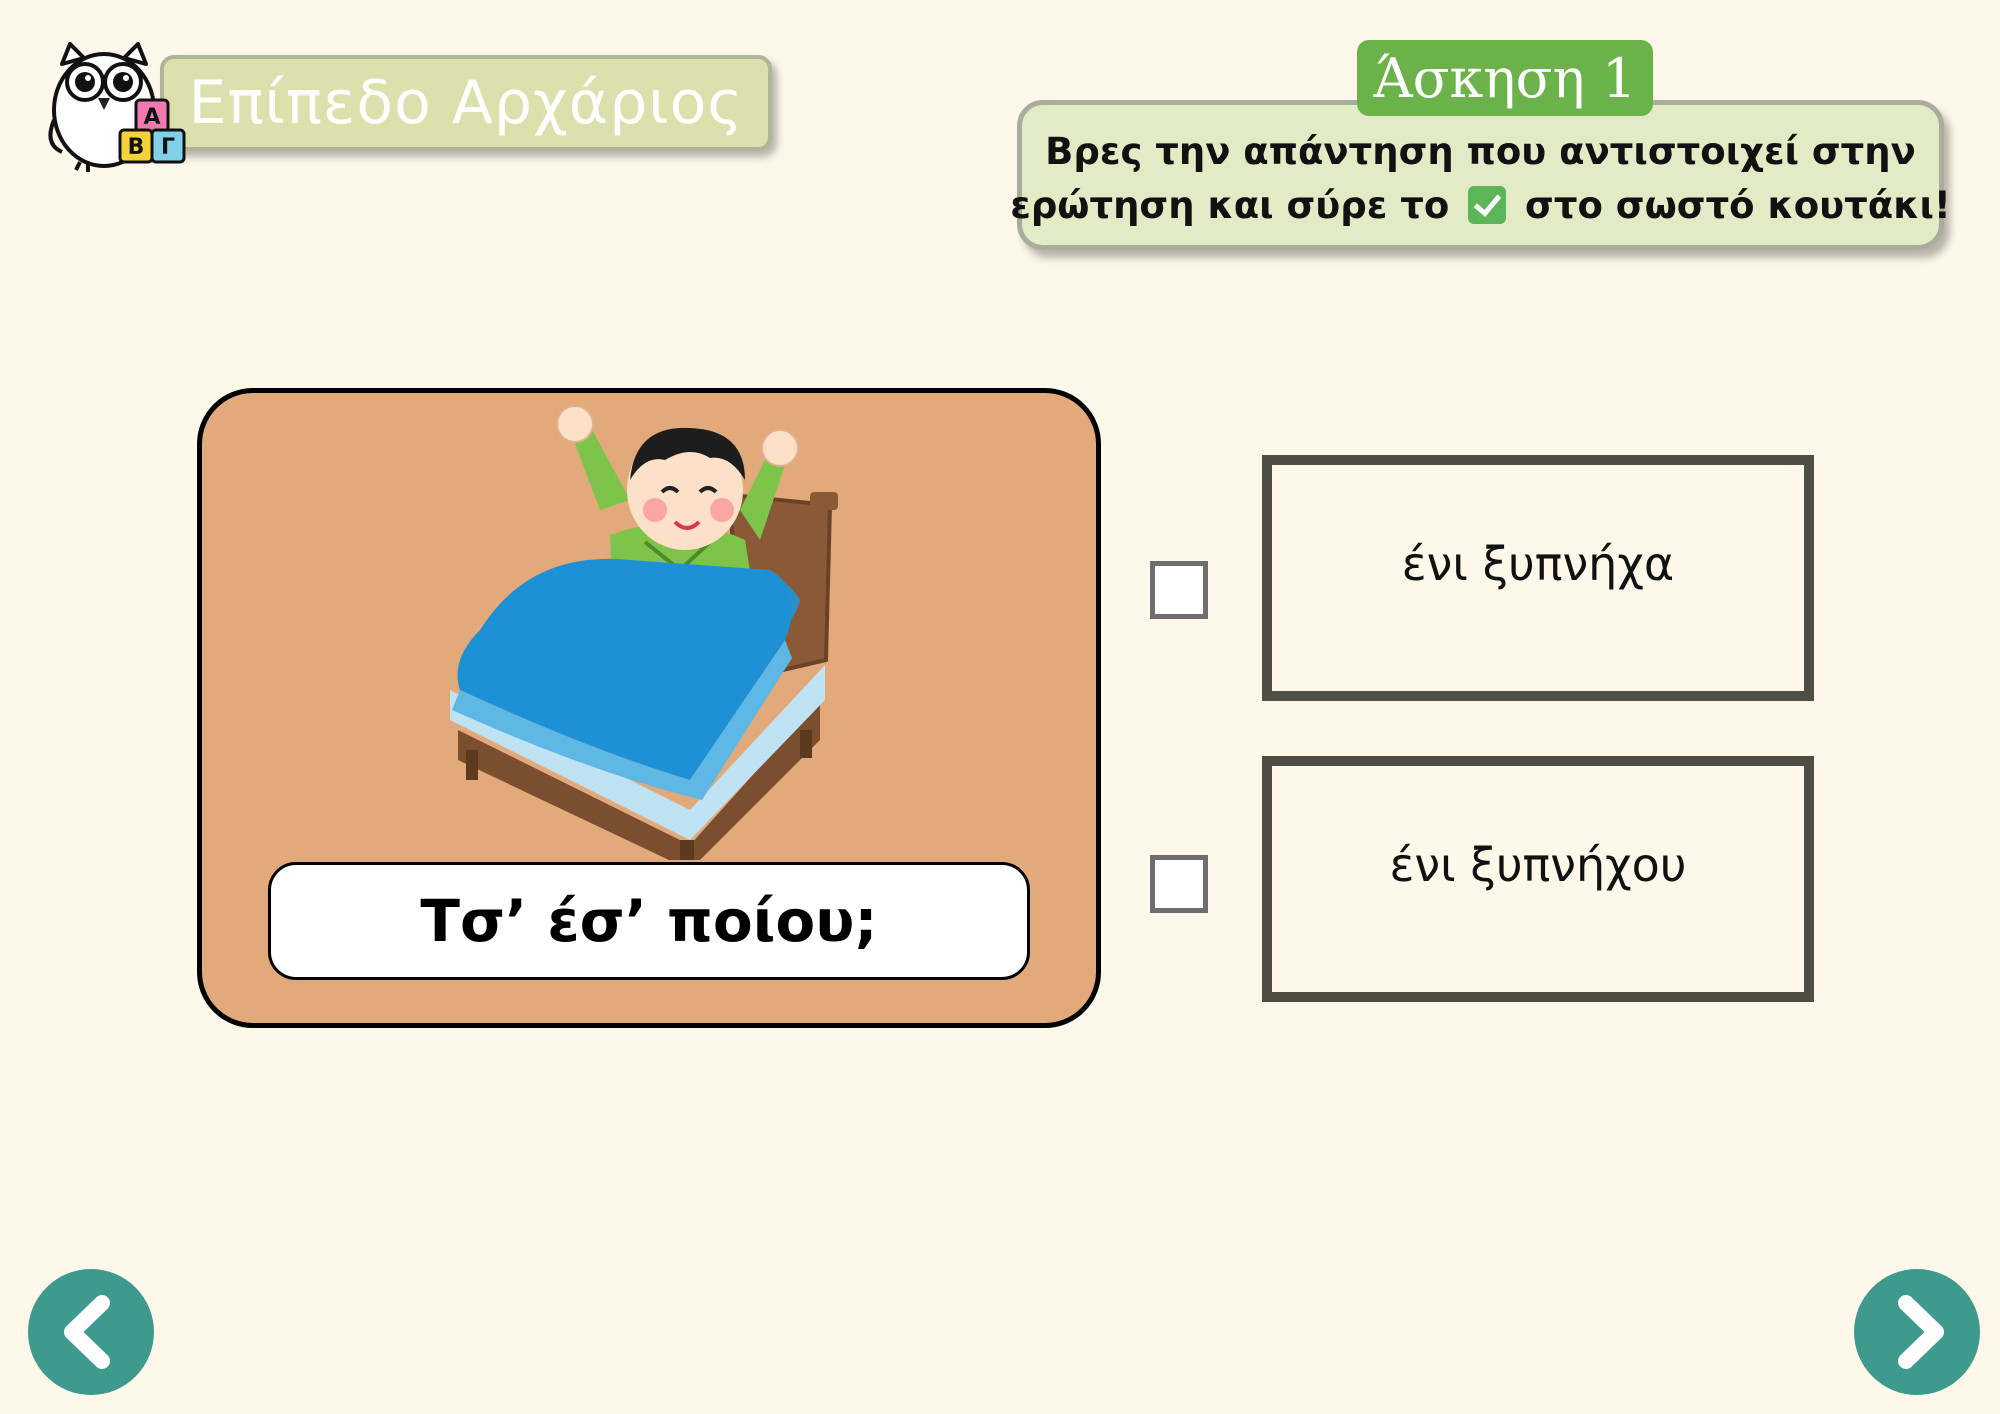 This screenshot has height=1414, width=2000. What do you see at coordinates (117, 107) in the screenshot?
I see `owl-logo: Α Β Γ` at bounding box center [117, 107].